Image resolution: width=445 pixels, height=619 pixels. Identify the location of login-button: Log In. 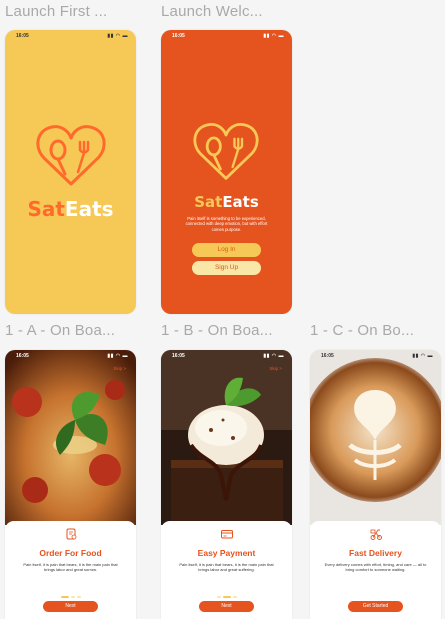
(226, 250).